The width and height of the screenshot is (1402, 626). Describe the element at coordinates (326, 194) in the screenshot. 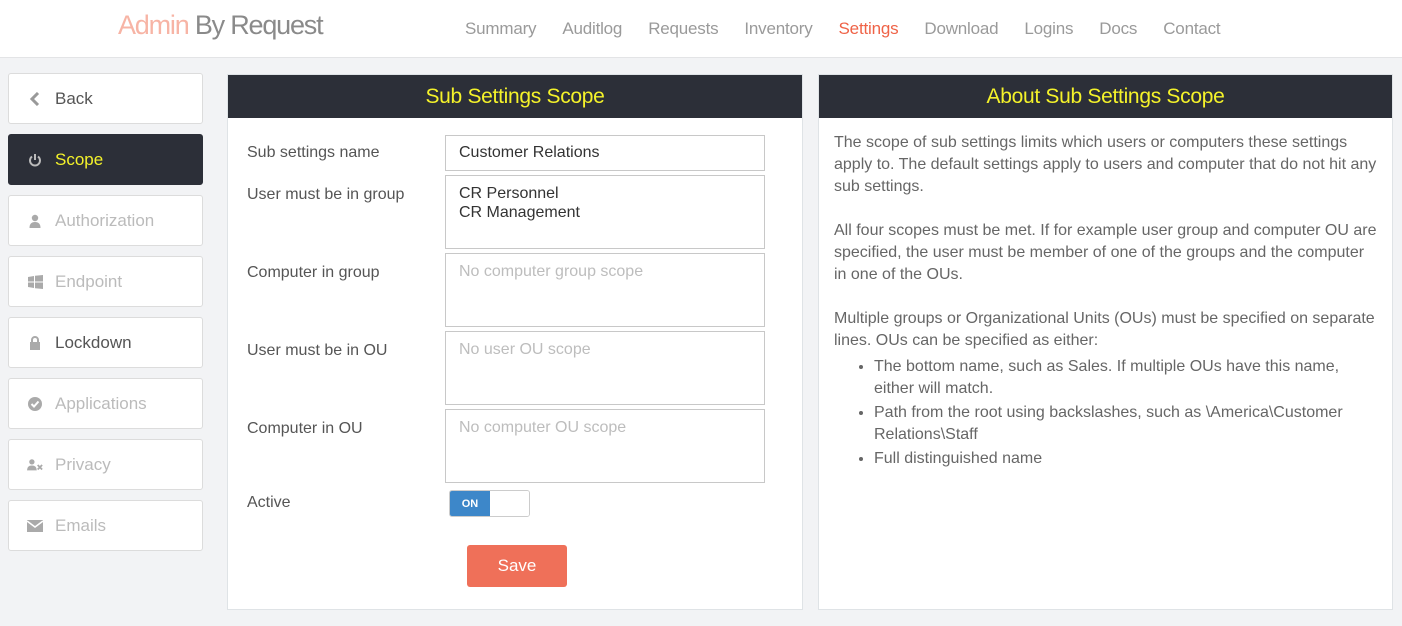

I see `label-user-group: User must be in group` at that location.